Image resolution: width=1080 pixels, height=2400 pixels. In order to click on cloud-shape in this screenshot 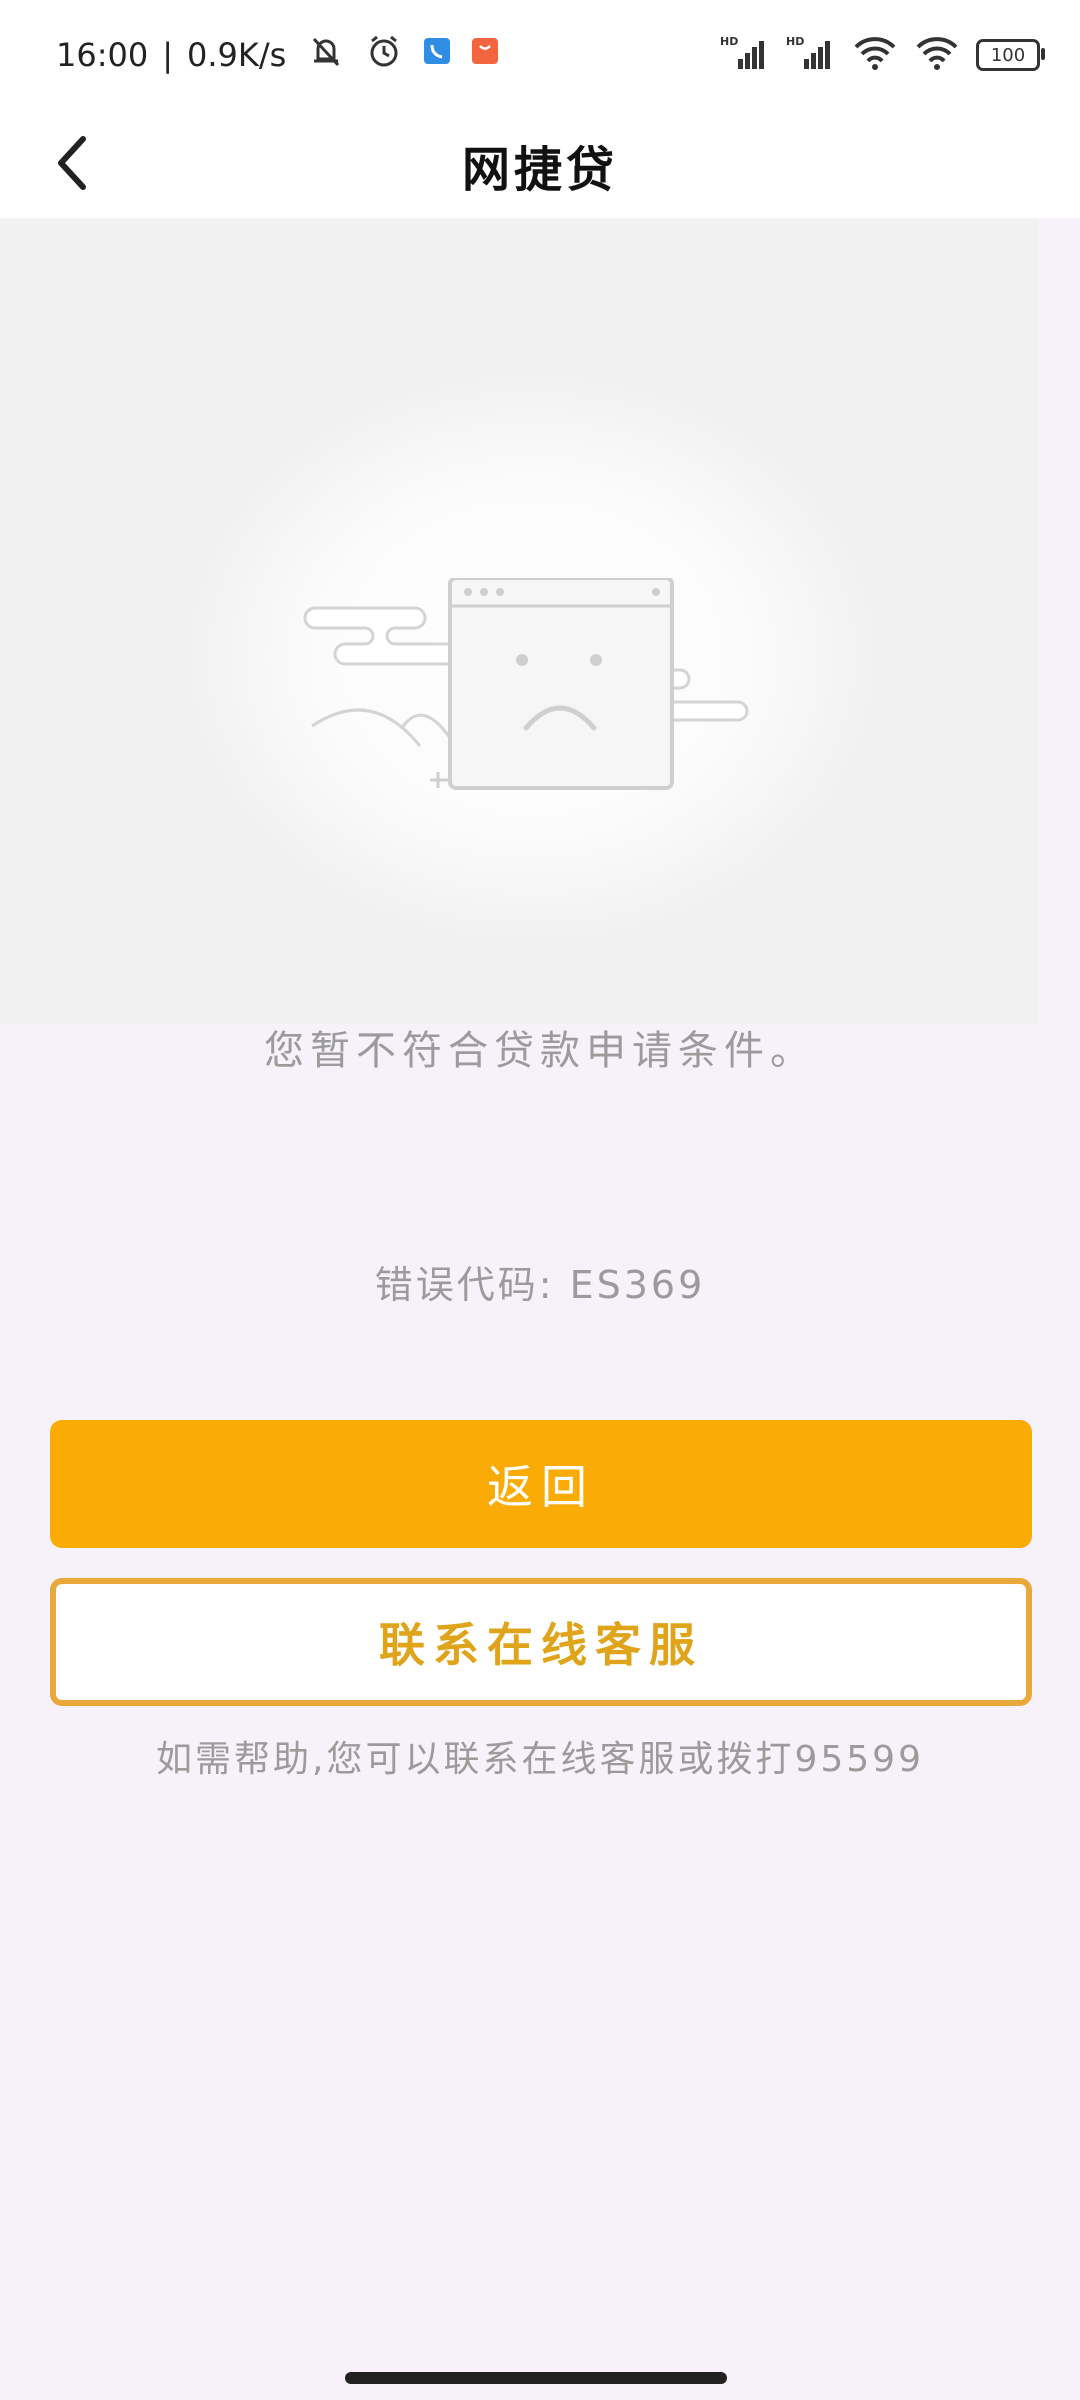, I will do `click(385, 636)`.